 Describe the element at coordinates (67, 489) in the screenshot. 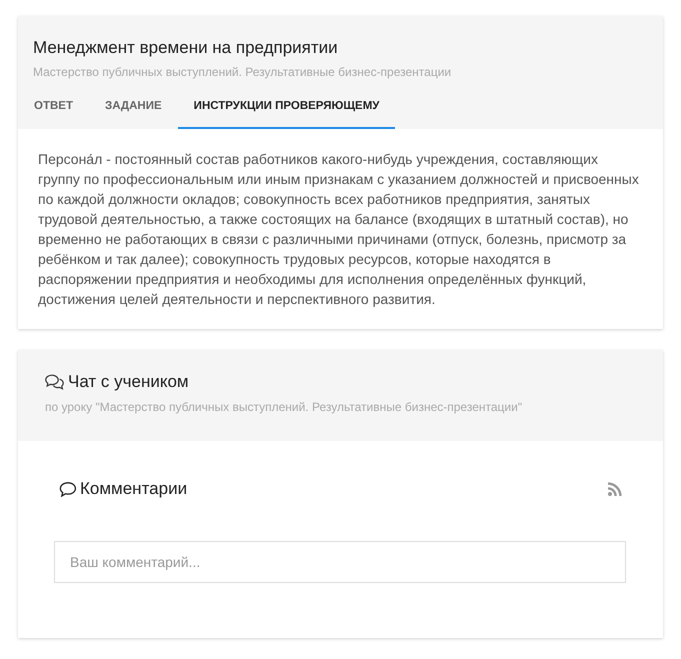

I see `speech-bubble-icon` at that location.